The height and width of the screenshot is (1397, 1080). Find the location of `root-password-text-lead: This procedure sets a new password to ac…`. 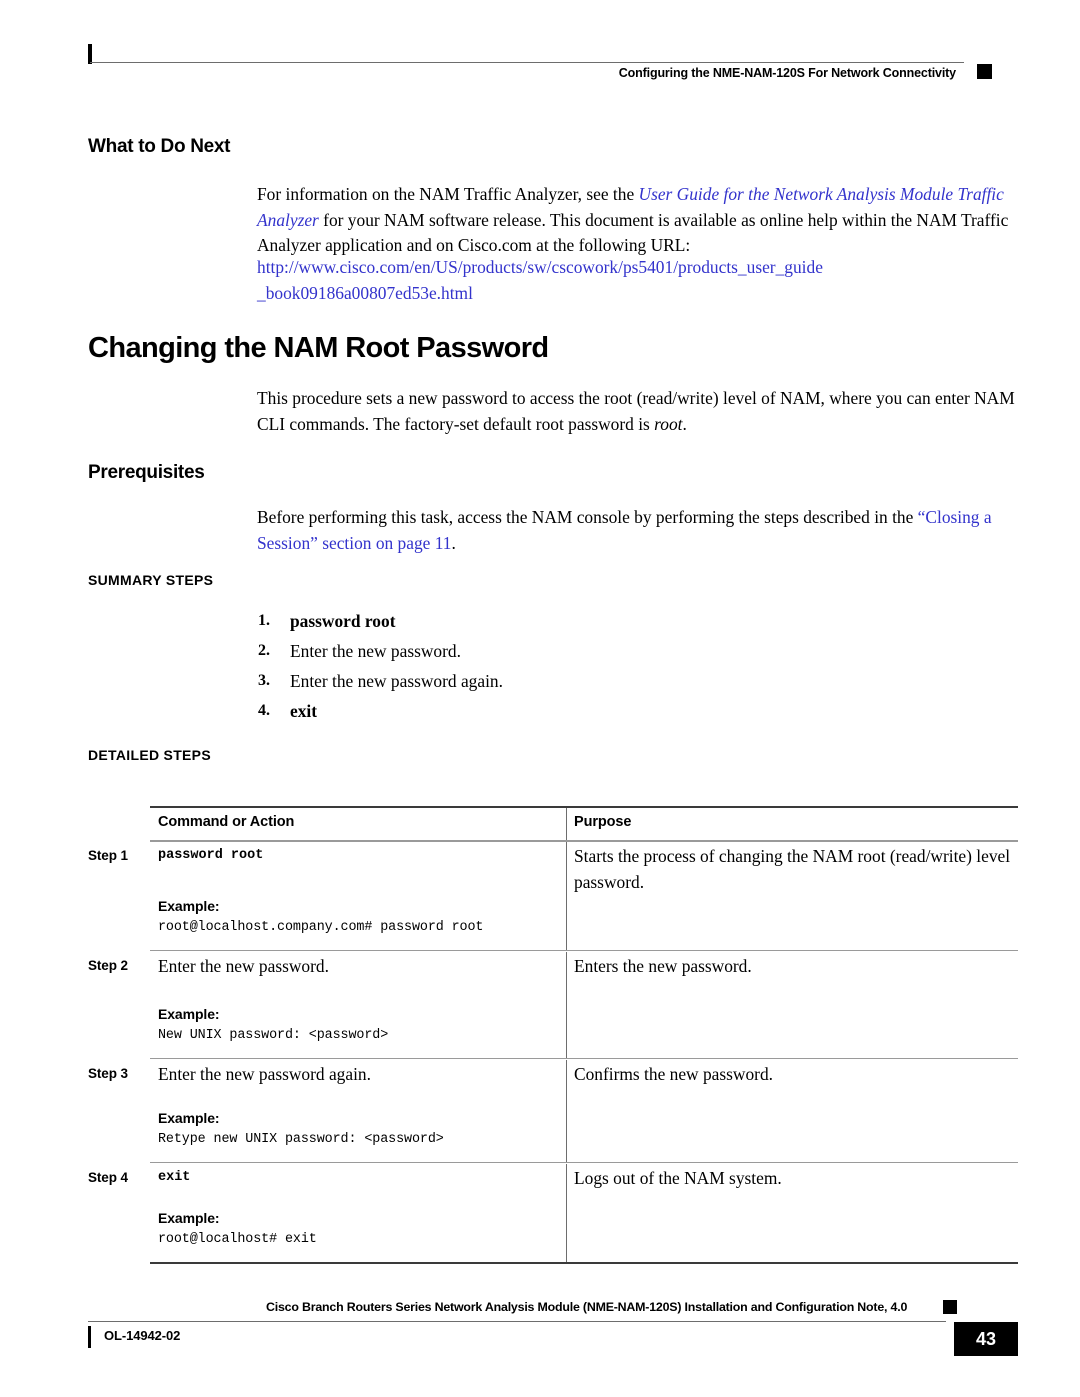

root-password-text-lead: This procedure sets a new password to ac… is located at coordinates (636, 411).